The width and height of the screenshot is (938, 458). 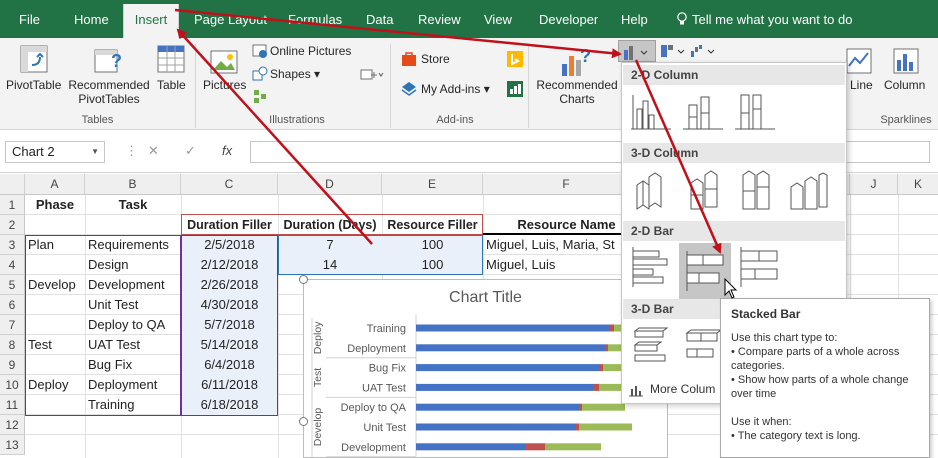 What do you see at coordinates (153, 151) in the screenshot?
I see `cancel-icon: ✕` at bounding box center [153, 151].